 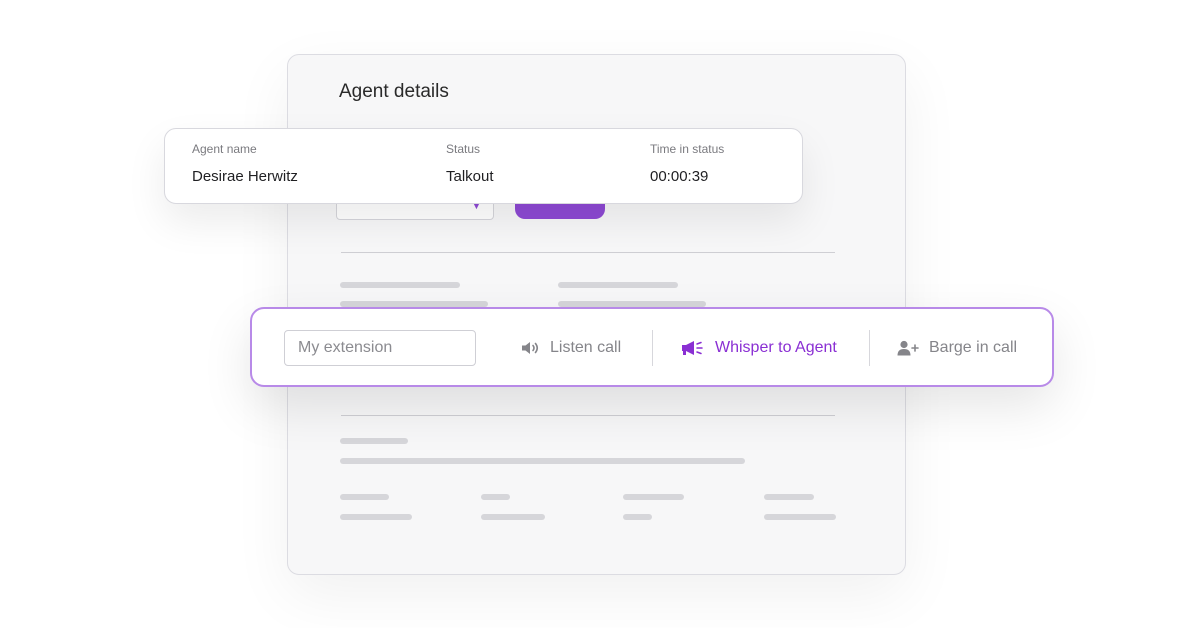 I want to click on barge-in-call-button: Barge in call, so click(x=957, y=348).